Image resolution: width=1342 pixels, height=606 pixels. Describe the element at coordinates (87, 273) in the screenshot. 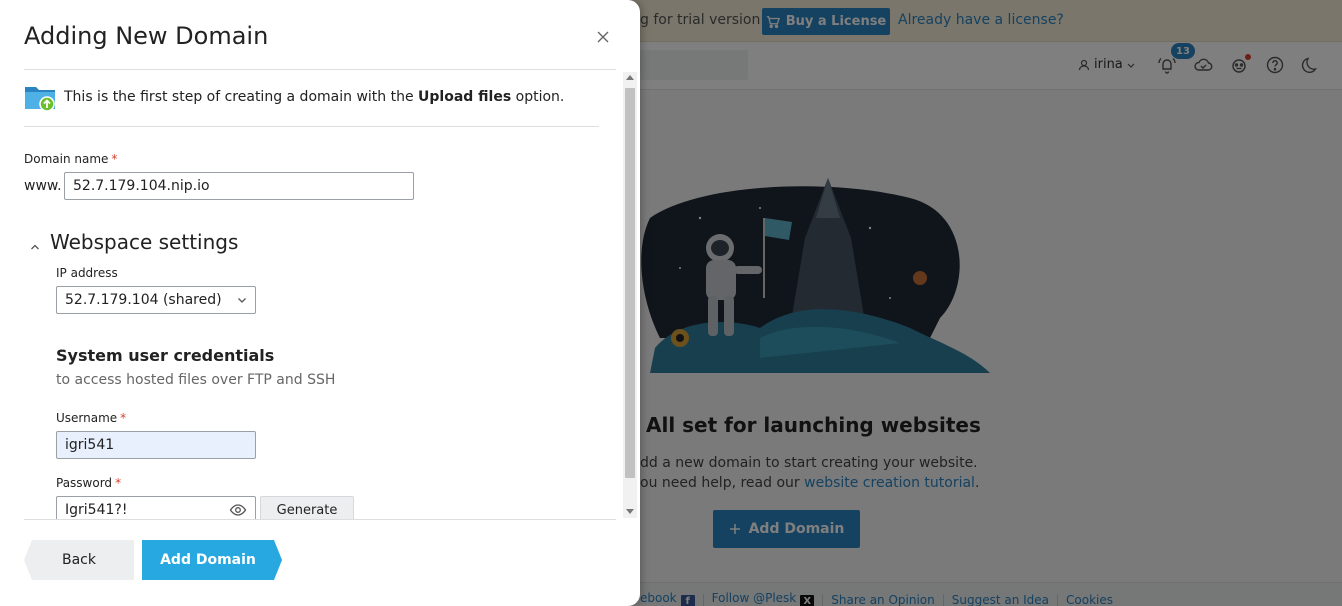

I see `ip-address-label: IP address` at that location.